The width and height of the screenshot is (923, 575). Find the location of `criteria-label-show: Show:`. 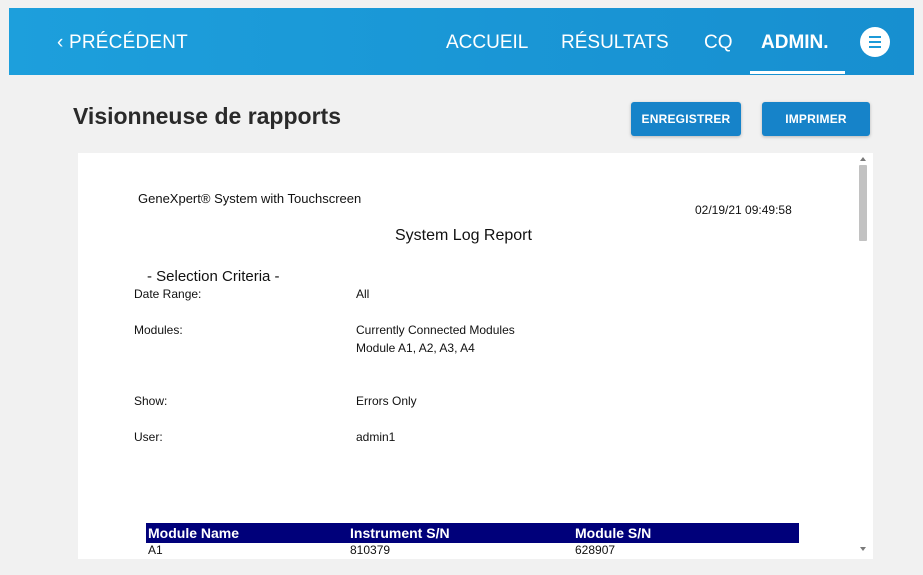

criteria-label-show: Show: is located at coordinates (151, 401).